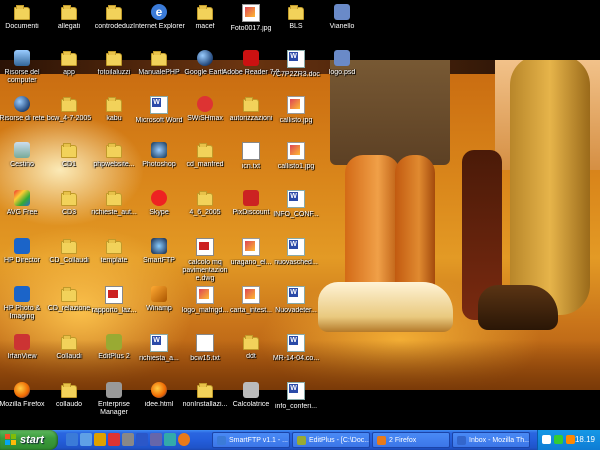 This screenshot has width=600, height=450. I want to click on clock: 18.19, so click(584, 439).